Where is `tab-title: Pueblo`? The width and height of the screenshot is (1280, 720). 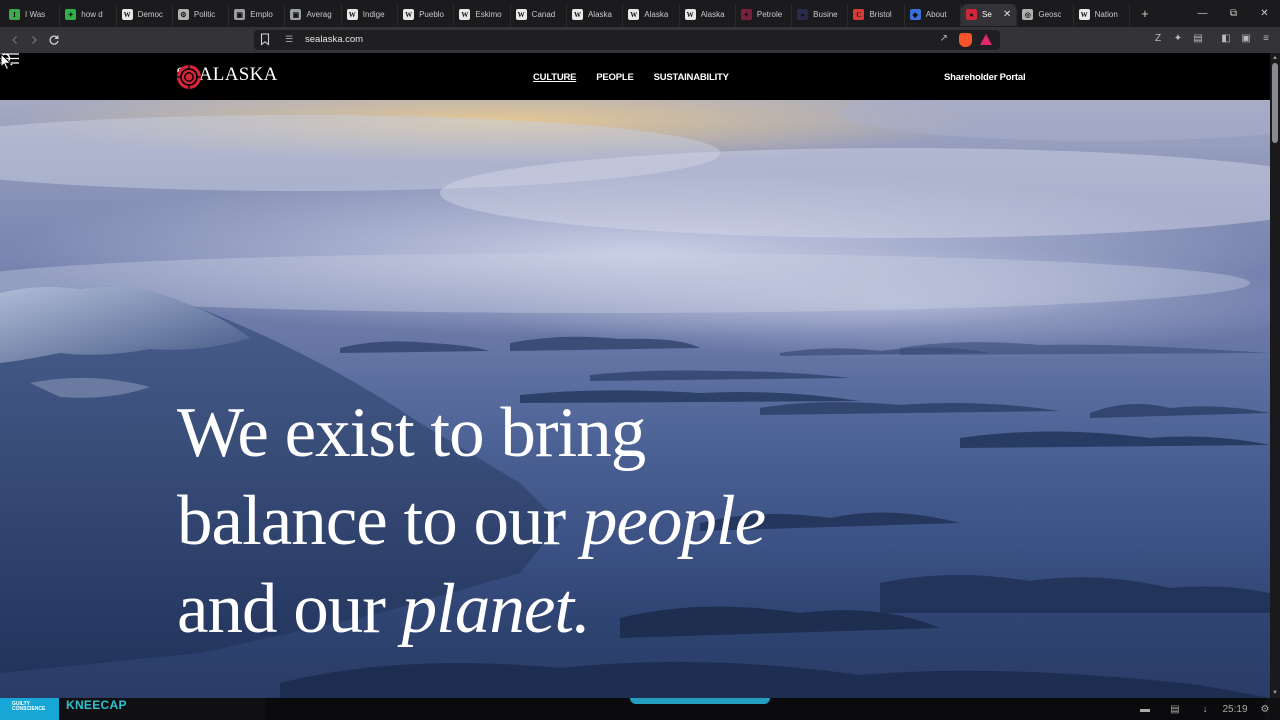
tab-title: Pueblo is located at coordinates (431, 14).